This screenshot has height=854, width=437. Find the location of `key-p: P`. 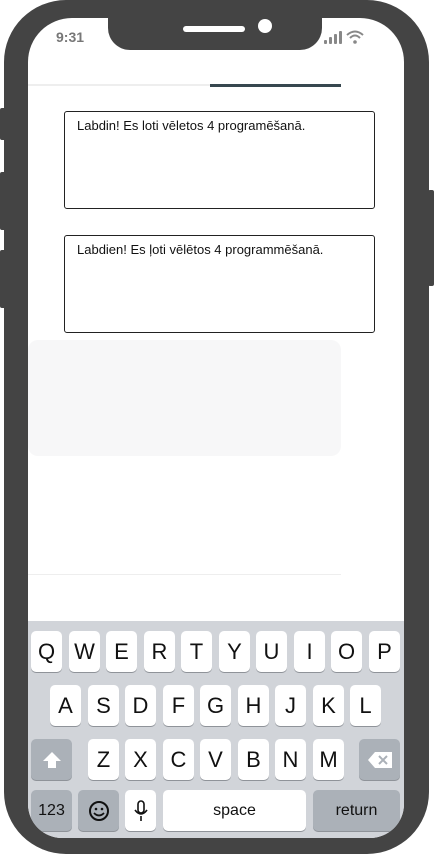

key-p: P is located at coordinates (384, 651).